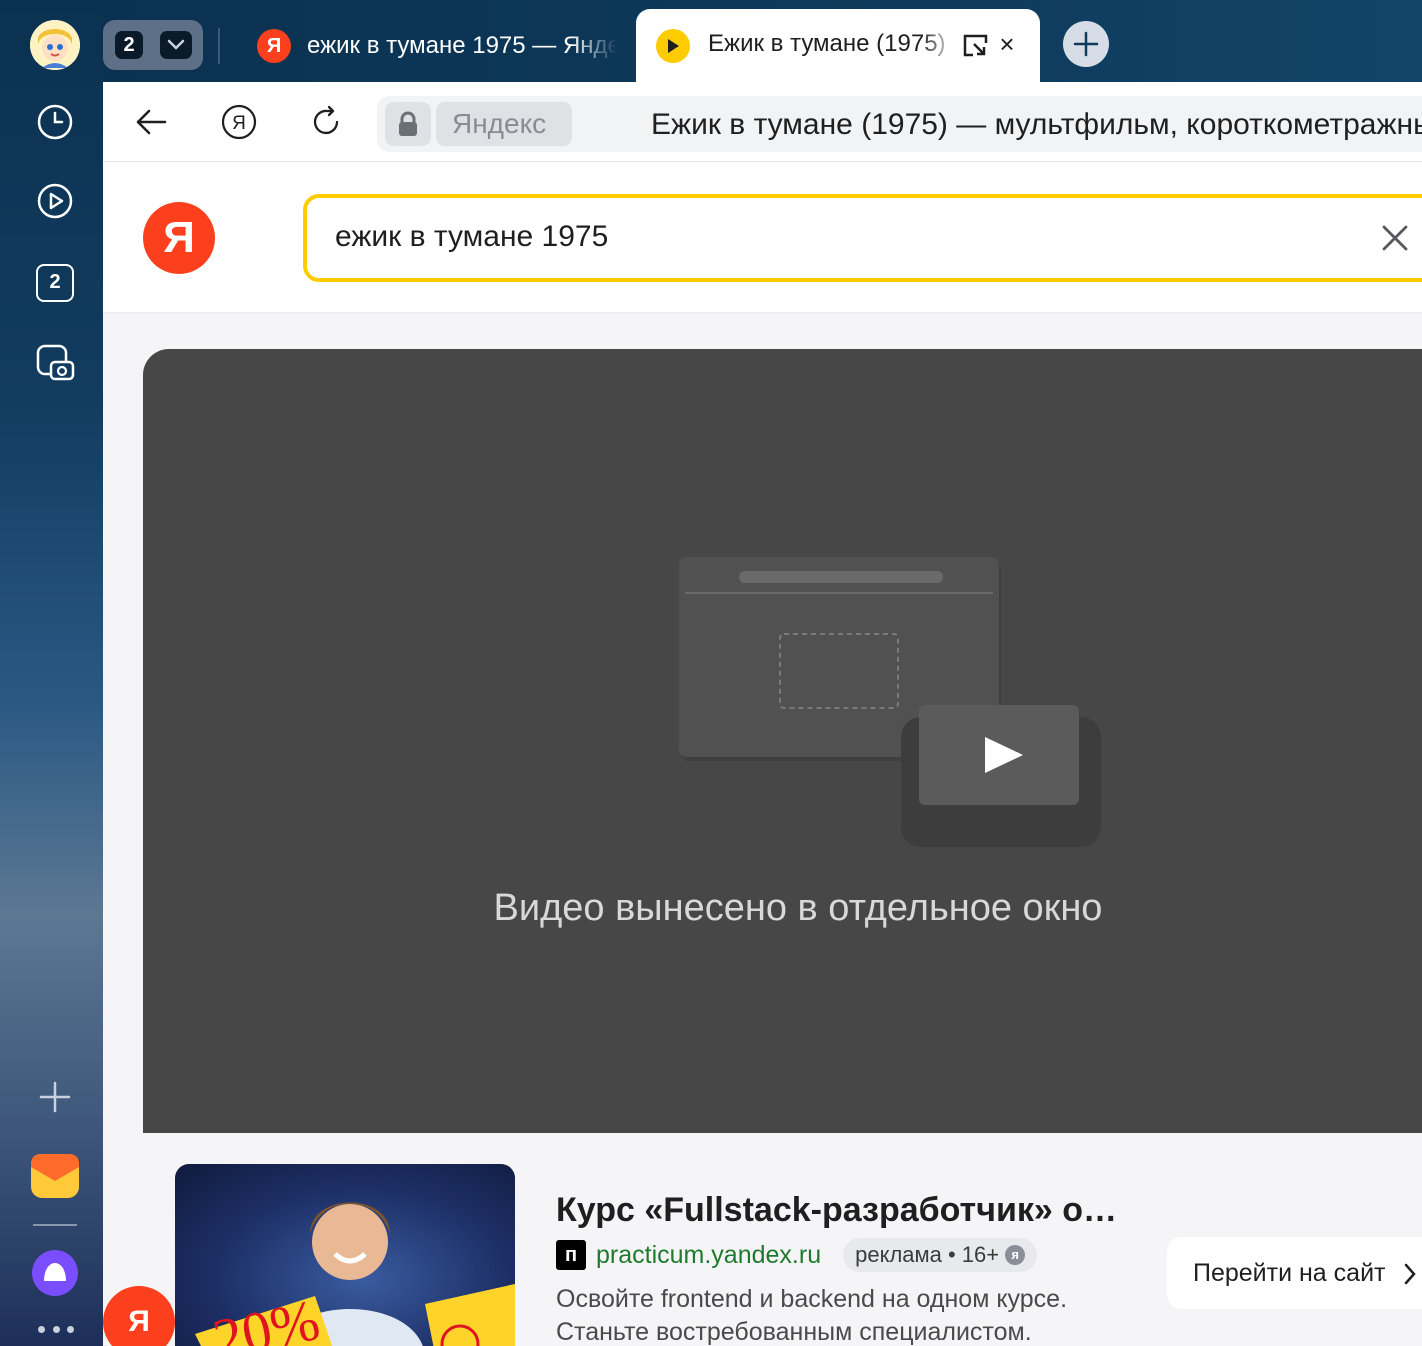 Image resolution: width=1422 pixels, height=1346 pixels. I want to click on add-panel-button, so click(55, 1097).